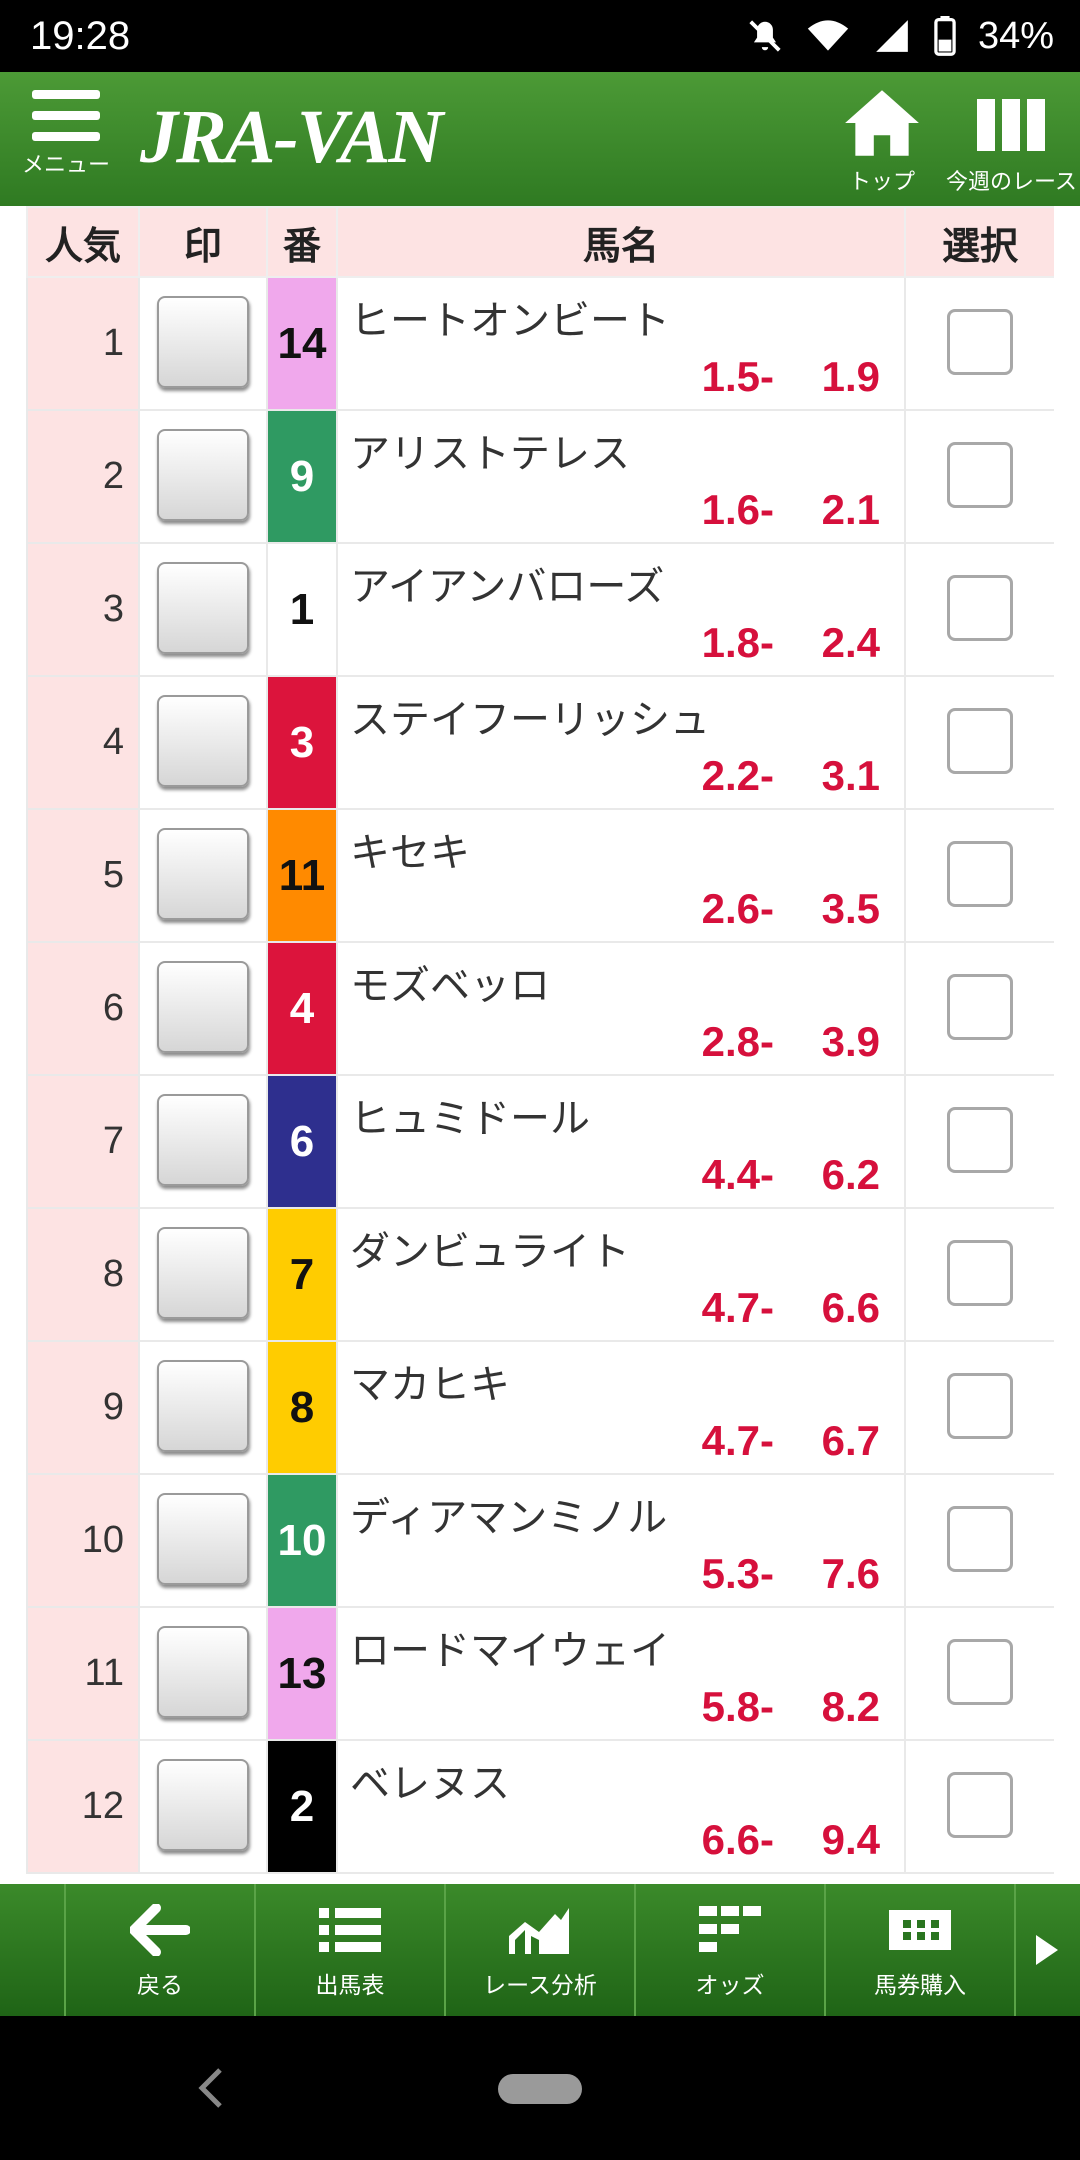 The image size is (1080, 2160). What do you see at coordinates (729, 1950) in the screenshot?
I see `odds-button: オッズ` at bounding box center [729, 1950].